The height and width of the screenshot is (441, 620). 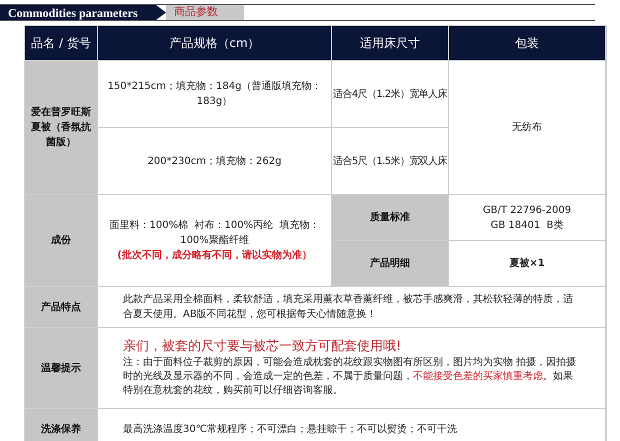 I want to click on row-label: 温馨提示, so click(x=61, y=368).